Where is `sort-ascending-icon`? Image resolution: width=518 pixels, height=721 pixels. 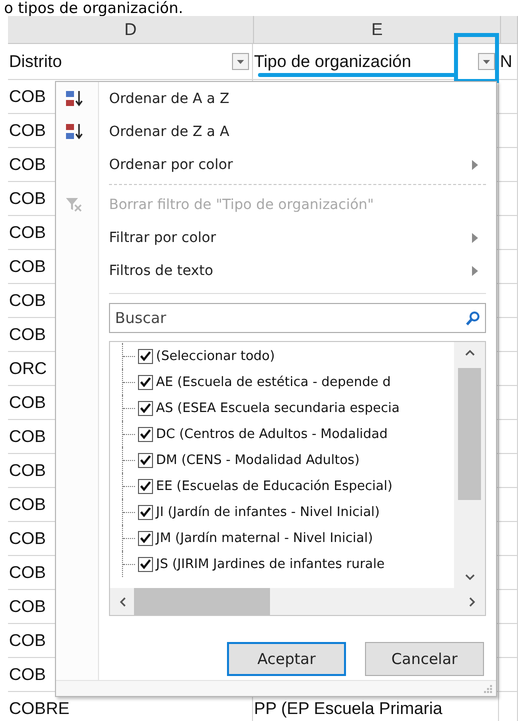 sort-ascending-icon is located at coordinates (74, 98).